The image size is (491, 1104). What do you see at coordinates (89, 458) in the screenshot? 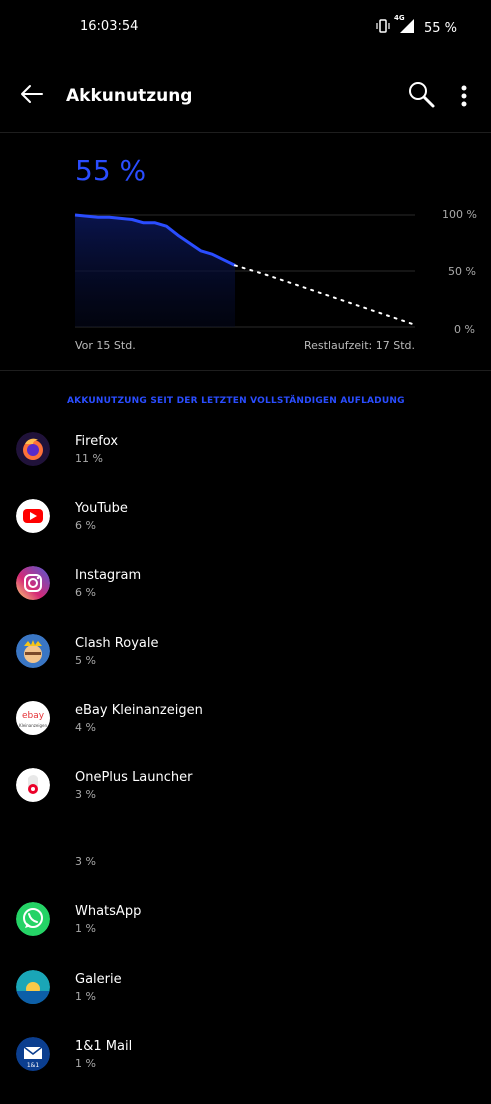
I see `app-usage-percent: 11 %` at bounding box center [89, 458].